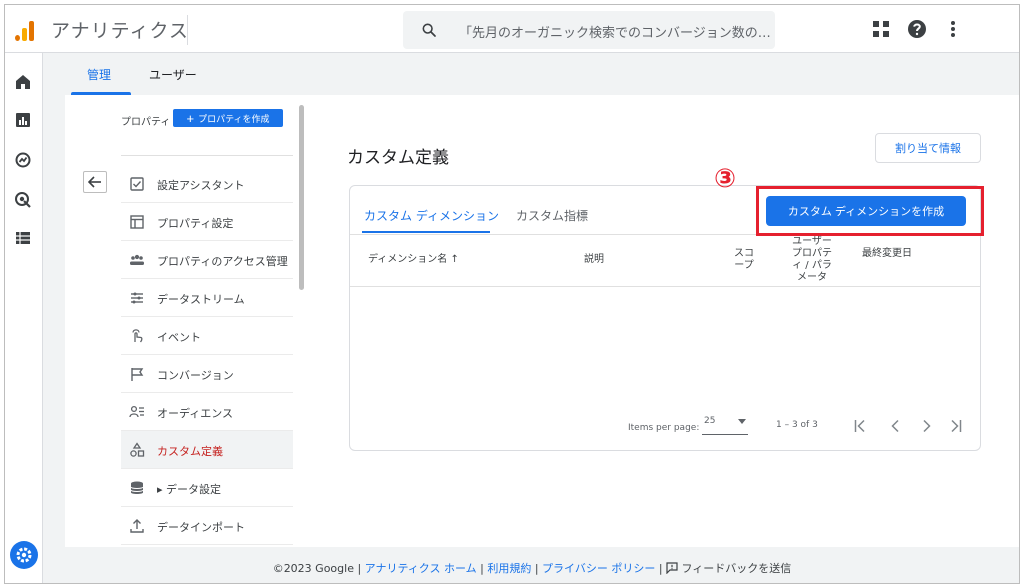 The image size is (1024, 588). I want to click on list-icon, so click(23, 238).